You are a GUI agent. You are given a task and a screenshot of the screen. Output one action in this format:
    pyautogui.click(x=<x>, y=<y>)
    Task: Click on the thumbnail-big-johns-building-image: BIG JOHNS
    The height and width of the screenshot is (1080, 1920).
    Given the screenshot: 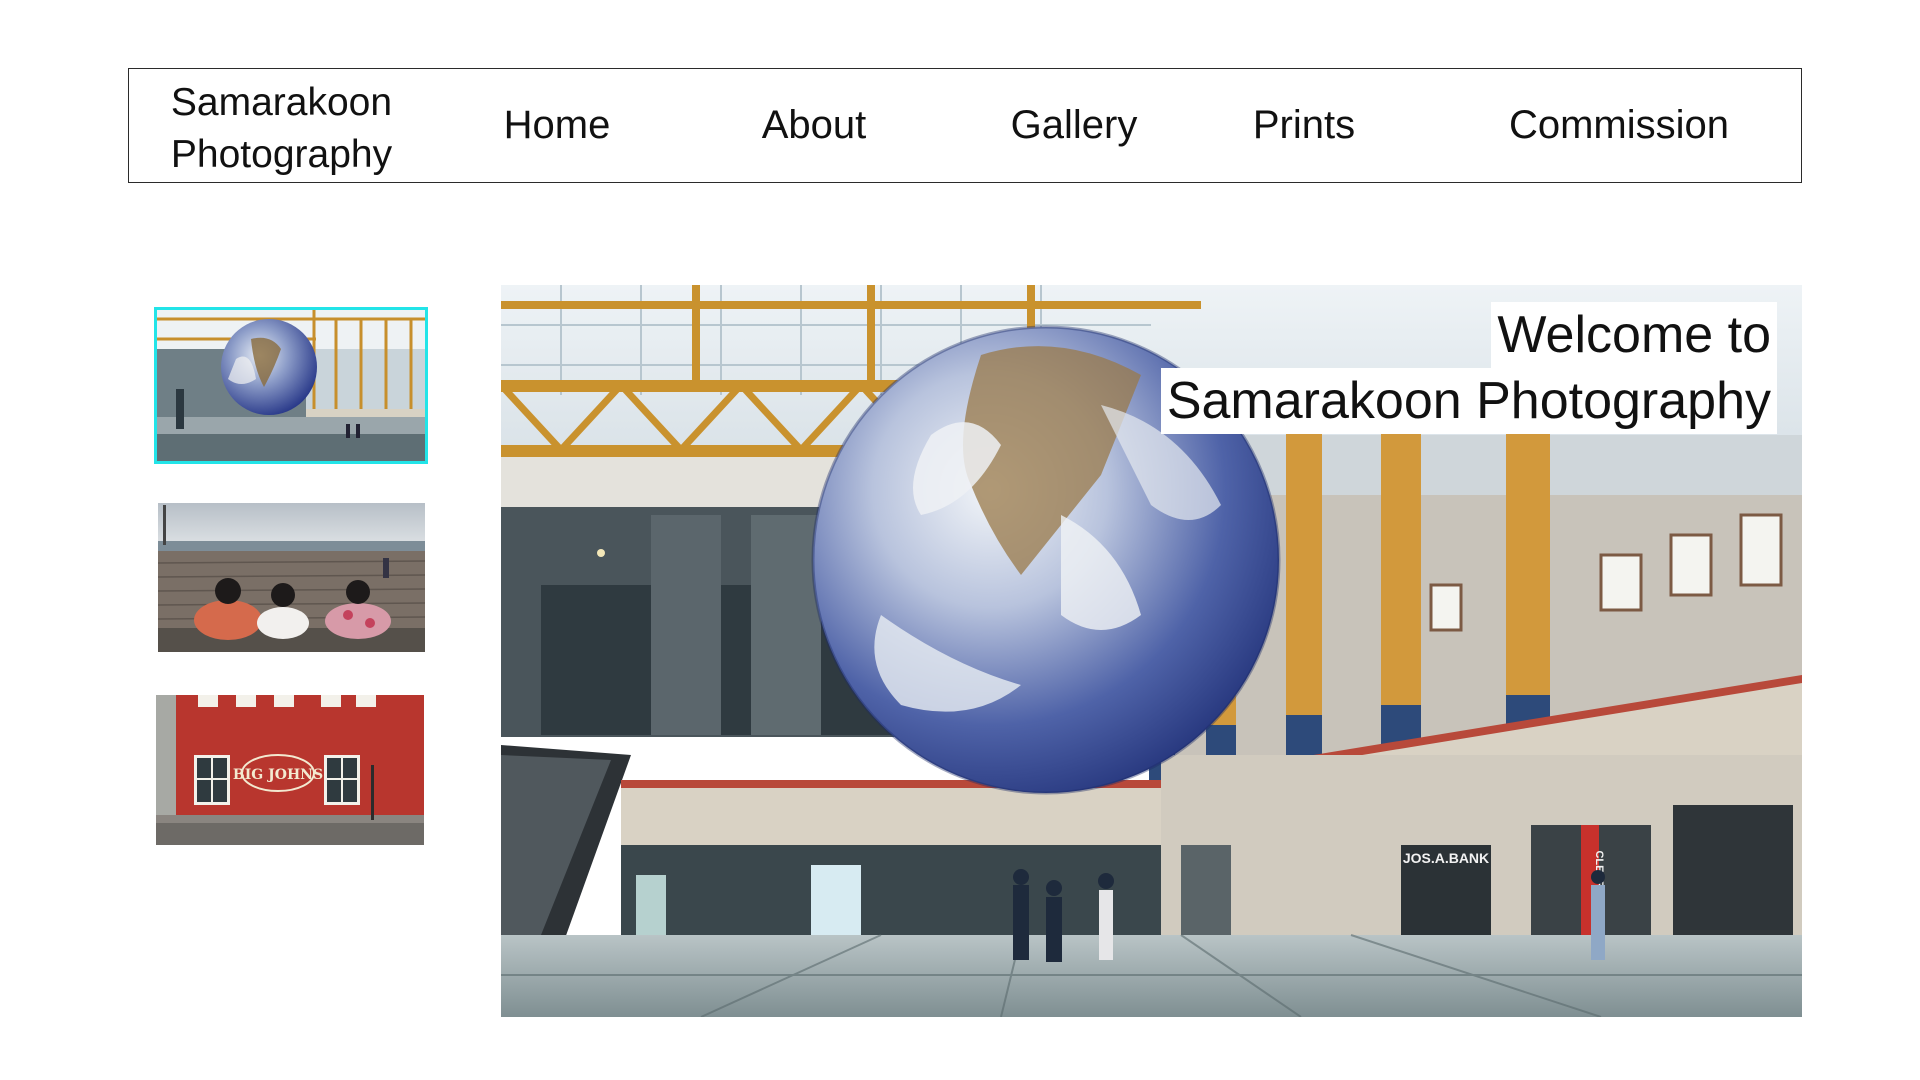 What is the action you would take?
    pyautogui.click(x=290, y=770)
    